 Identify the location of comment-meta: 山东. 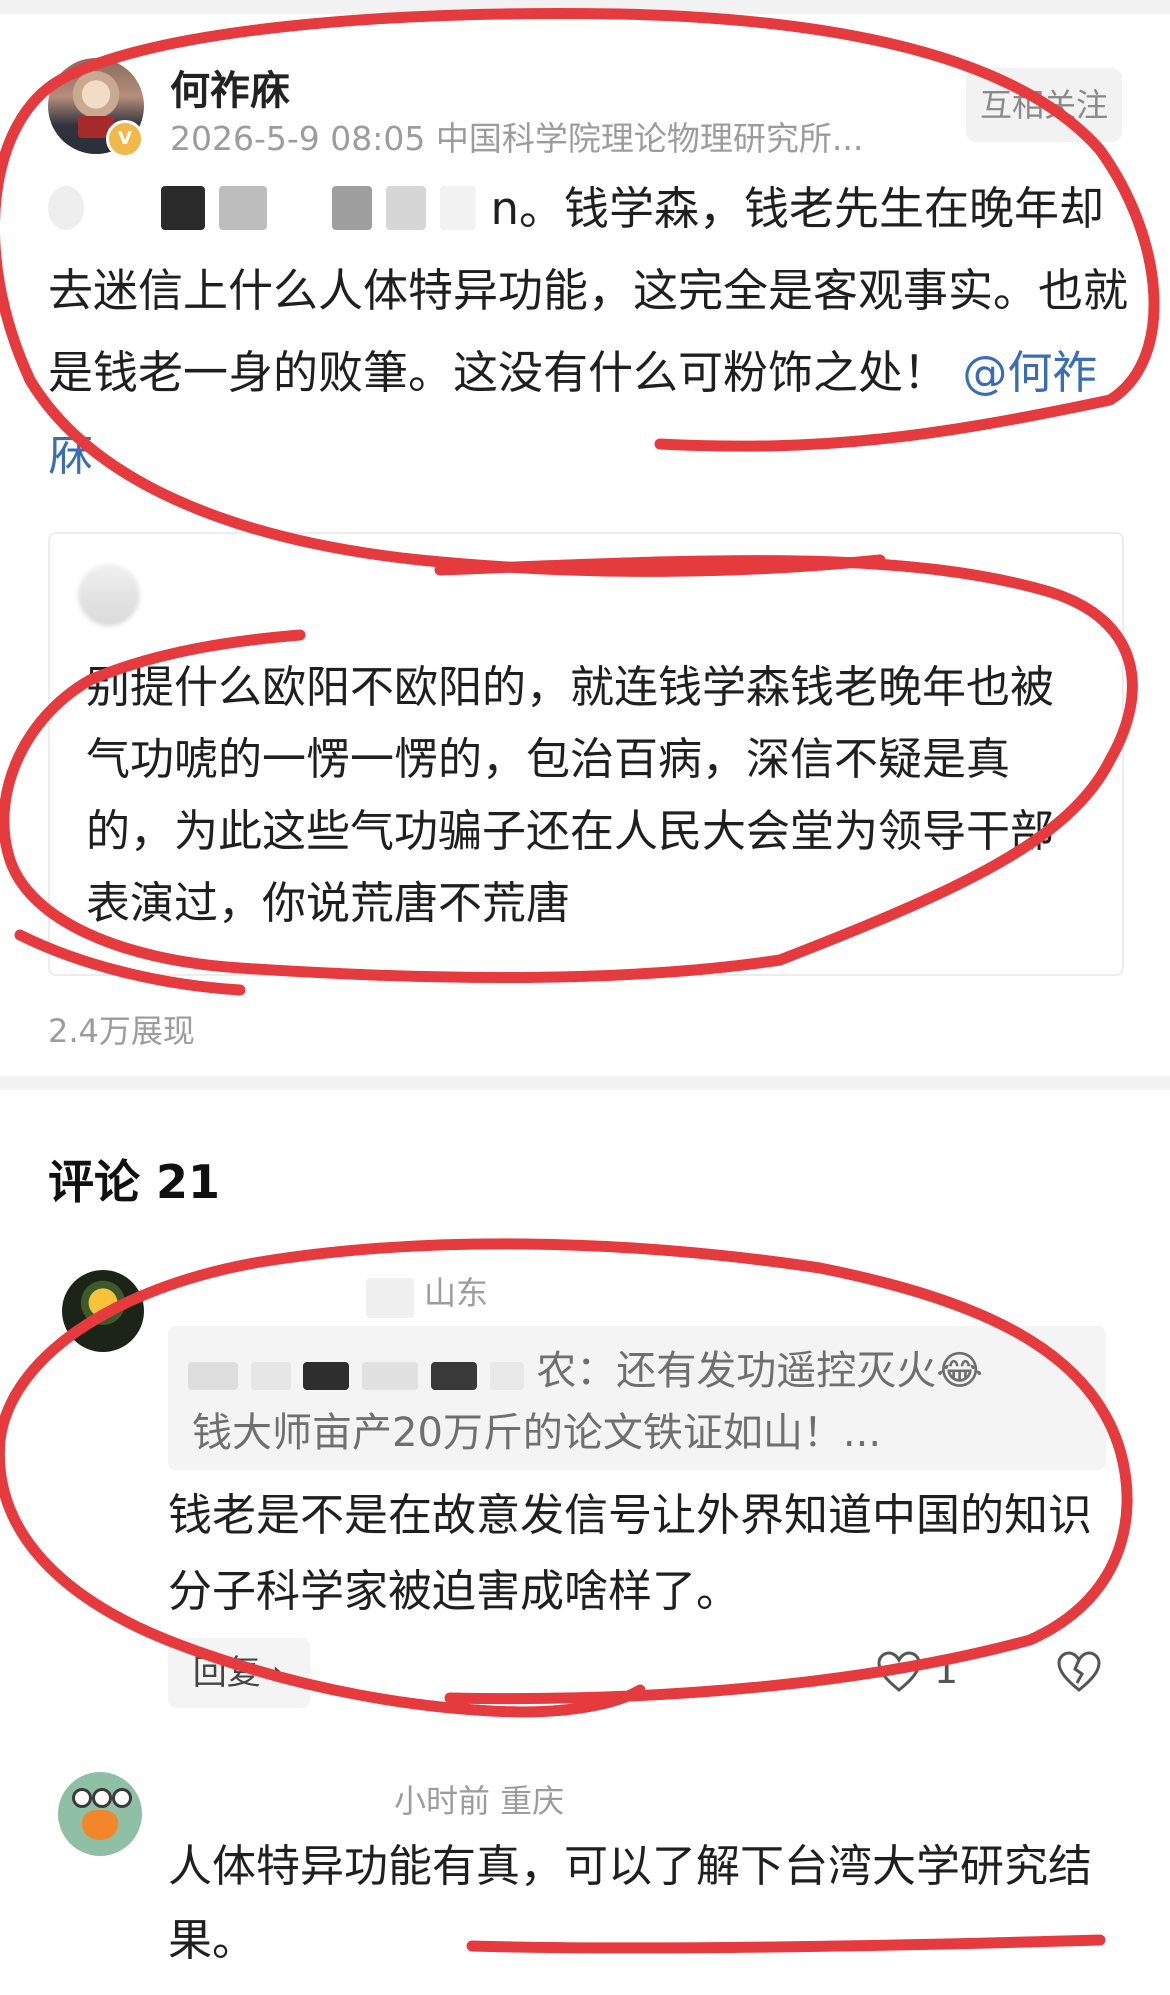
(456, 1291).